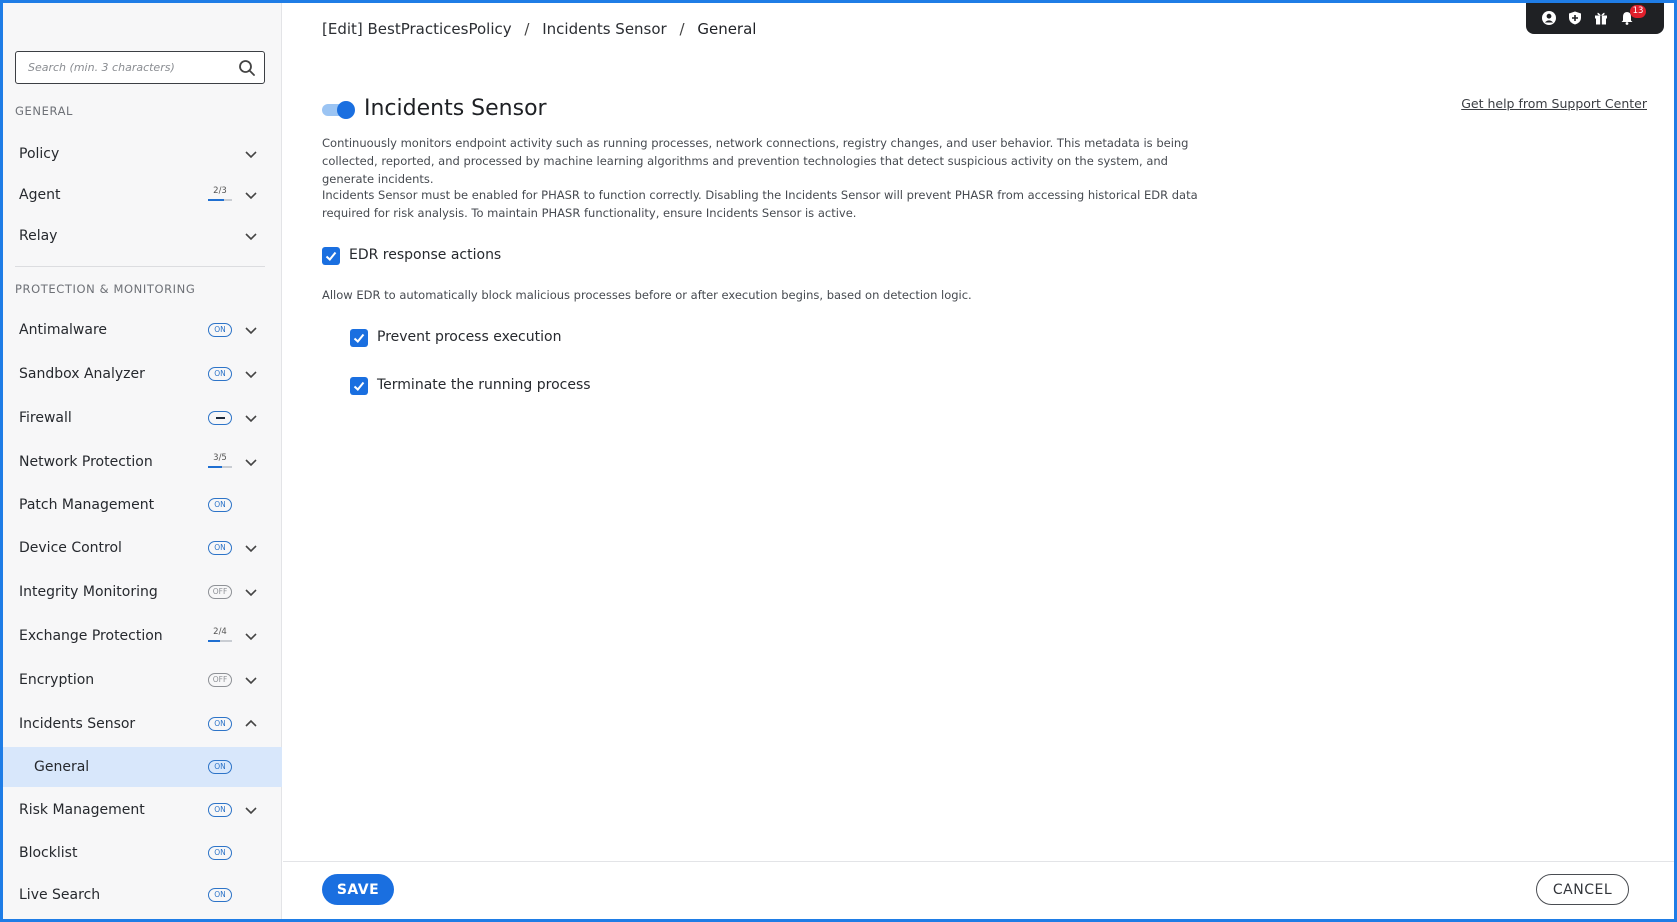 The width and height of the screenshot is (1677, 922). What do you see at coordinates (358, 889) in the screenshot?
I see `save-button: SAVE` at bounding box center [358, 889].